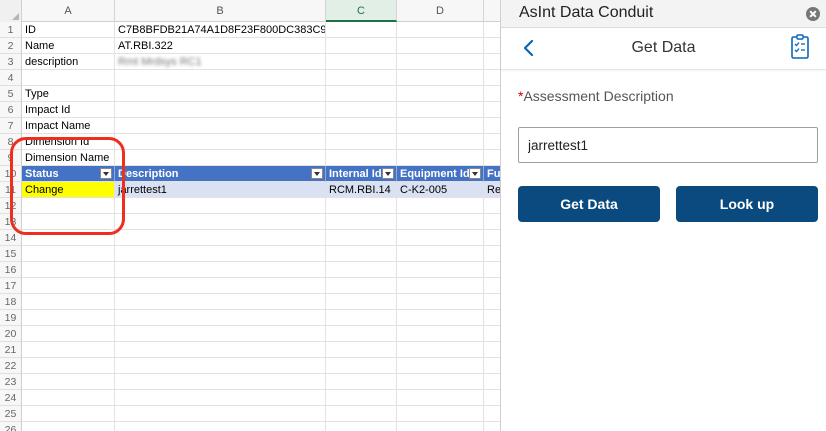 The image size is (826, 431). Describe the element at coordinates (11, 46) in the screenshot. I see `row-number: 2` at that location.